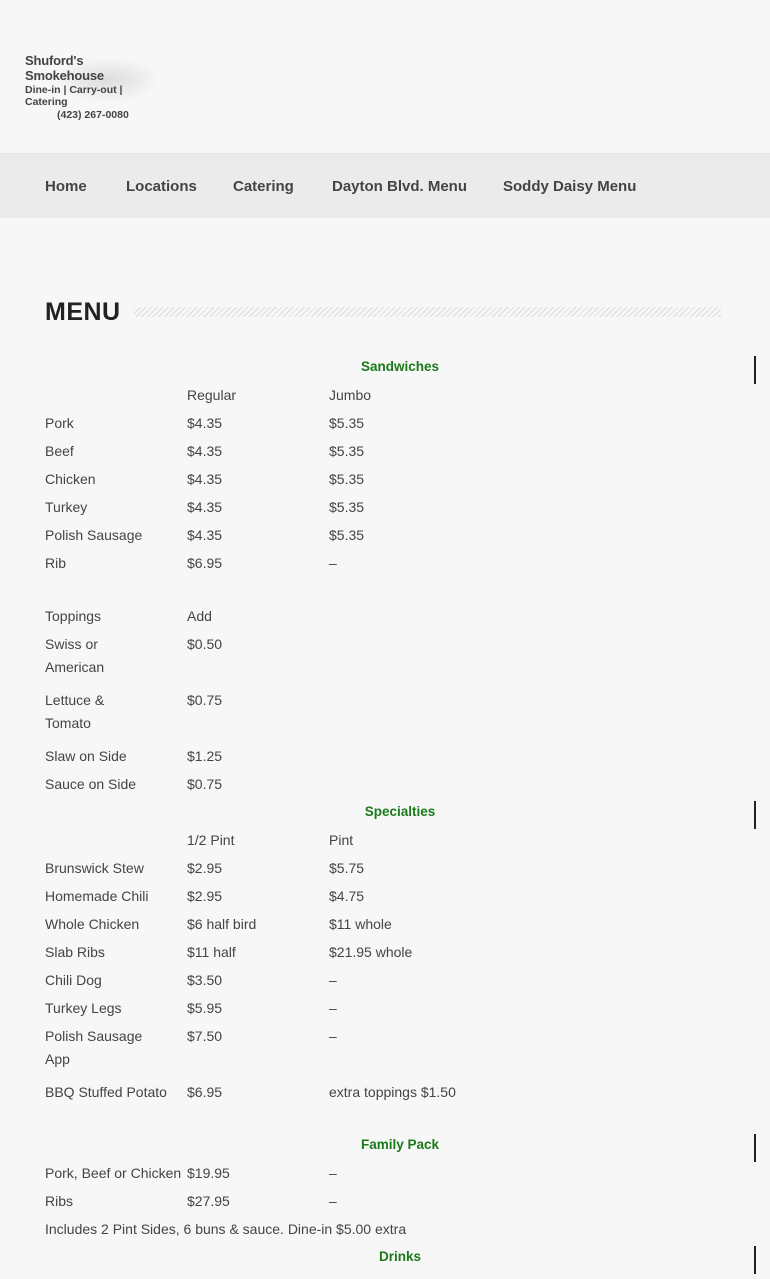 The image size is (770, 1279). I want to click on item-name: Pork, Beef or Chicken, so click(113, 1173).